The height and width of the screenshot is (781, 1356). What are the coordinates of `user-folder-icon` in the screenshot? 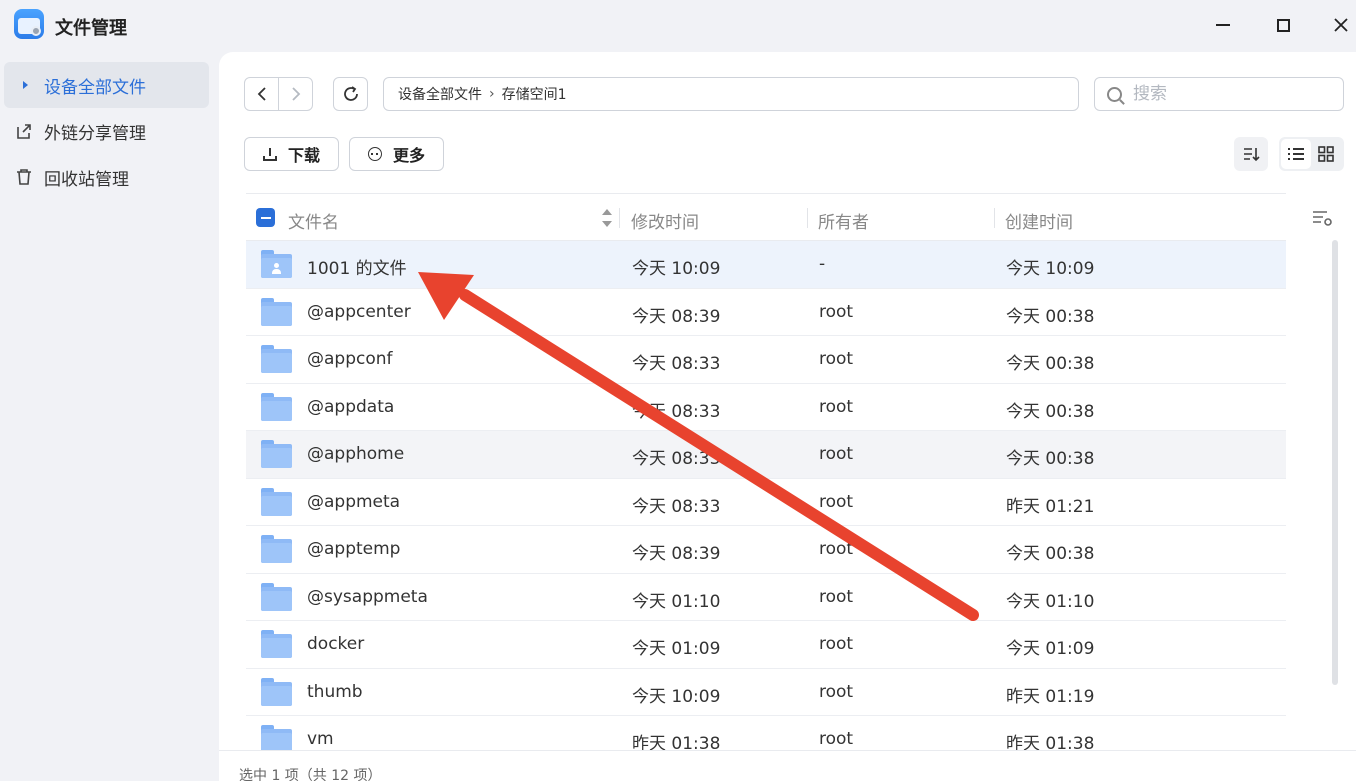 It's located at (276, 264).